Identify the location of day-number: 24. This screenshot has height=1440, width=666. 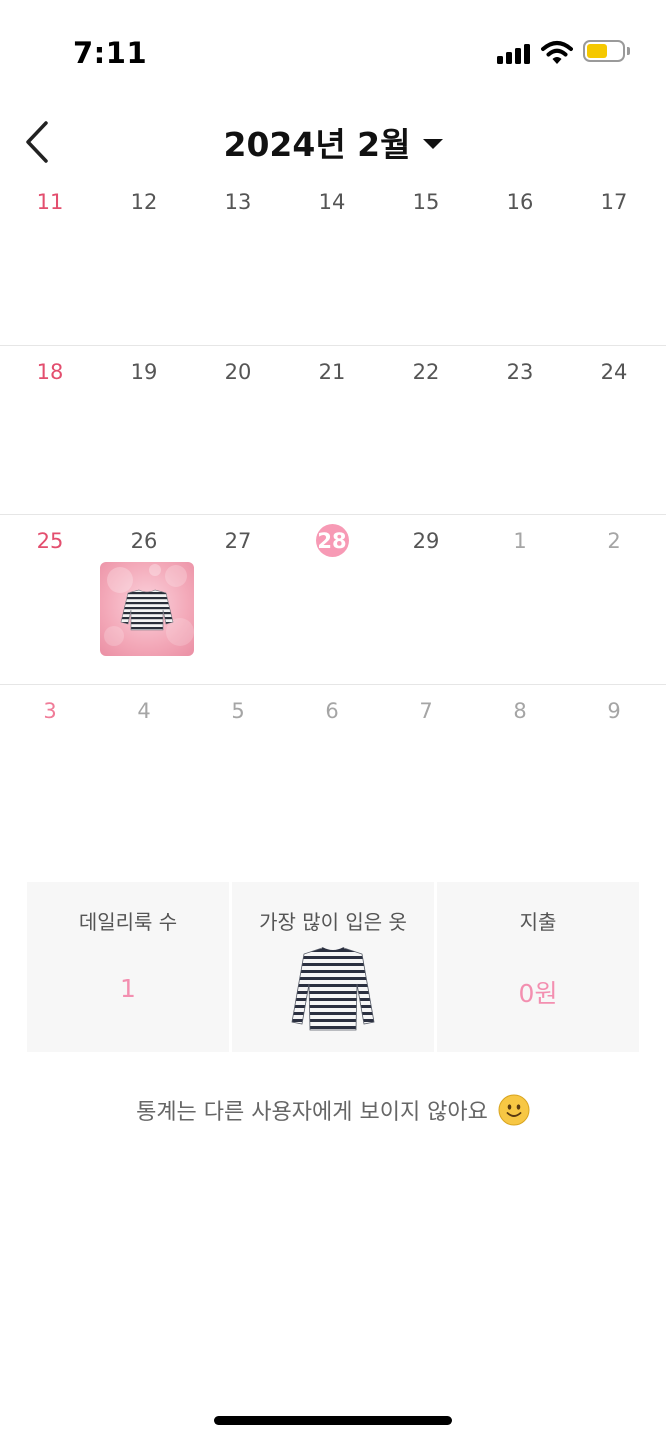
(614, 372).